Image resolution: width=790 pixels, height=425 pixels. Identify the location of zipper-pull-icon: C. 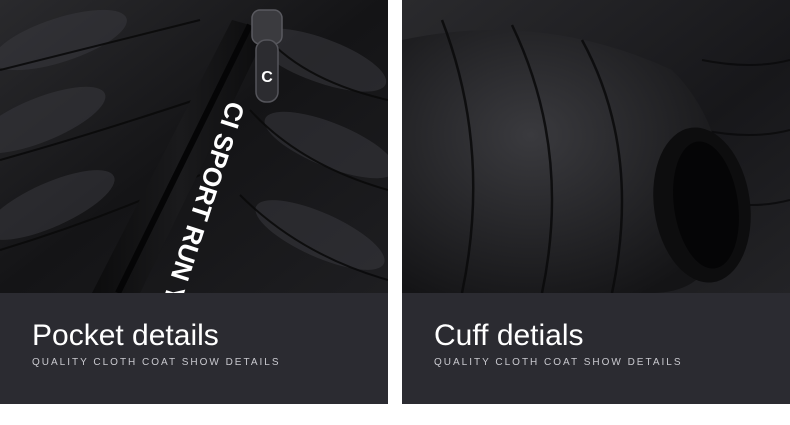
(267, 56).